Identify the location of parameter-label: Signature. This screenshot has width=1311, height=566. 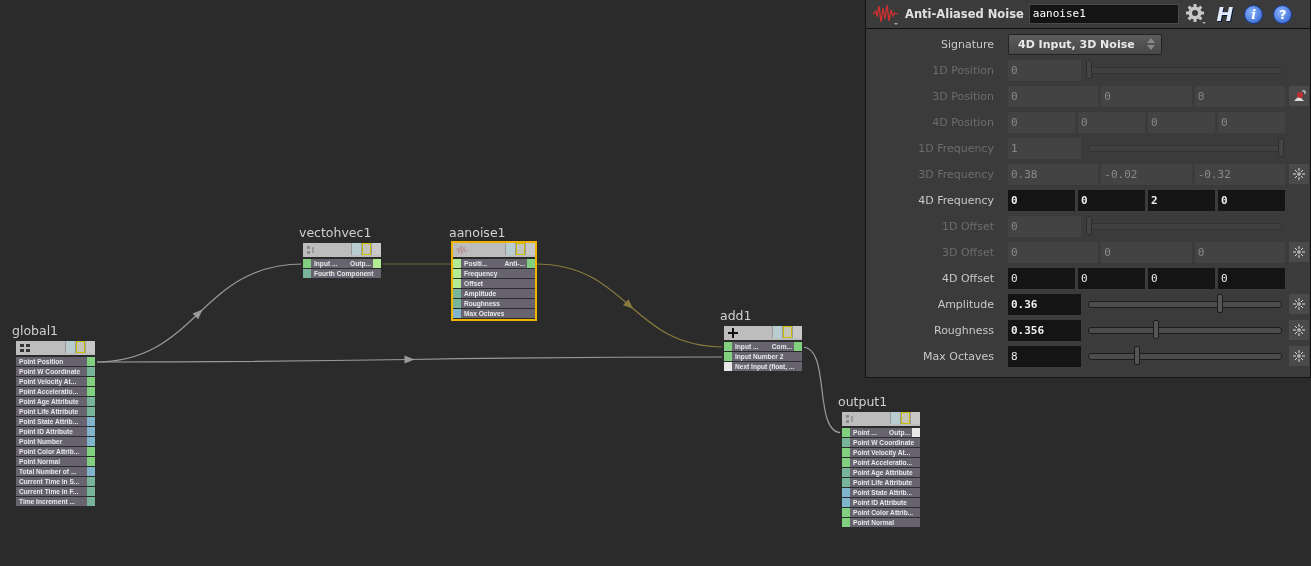
(966, 44).